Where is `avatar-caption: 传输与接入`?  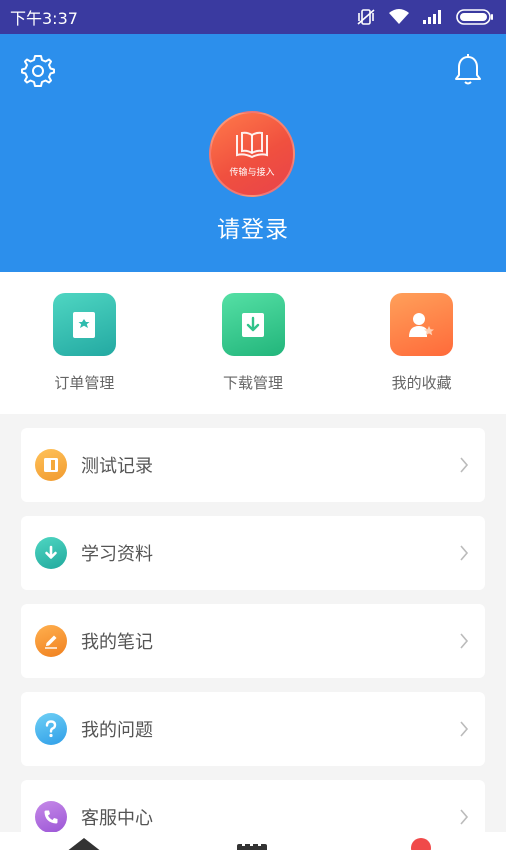
avatar-caption: 传输与接入 is located at coordinates (252, 172).